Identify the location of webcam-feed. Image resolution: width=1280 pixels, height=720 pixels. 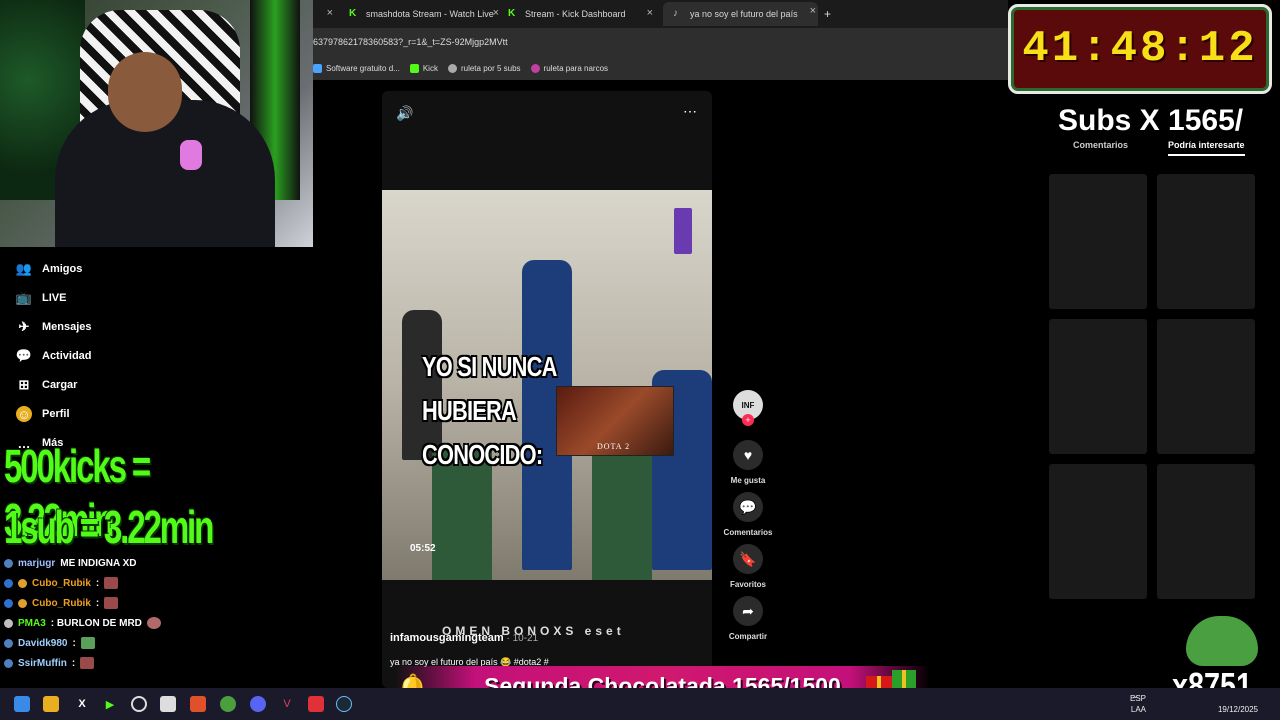
(156, 123).